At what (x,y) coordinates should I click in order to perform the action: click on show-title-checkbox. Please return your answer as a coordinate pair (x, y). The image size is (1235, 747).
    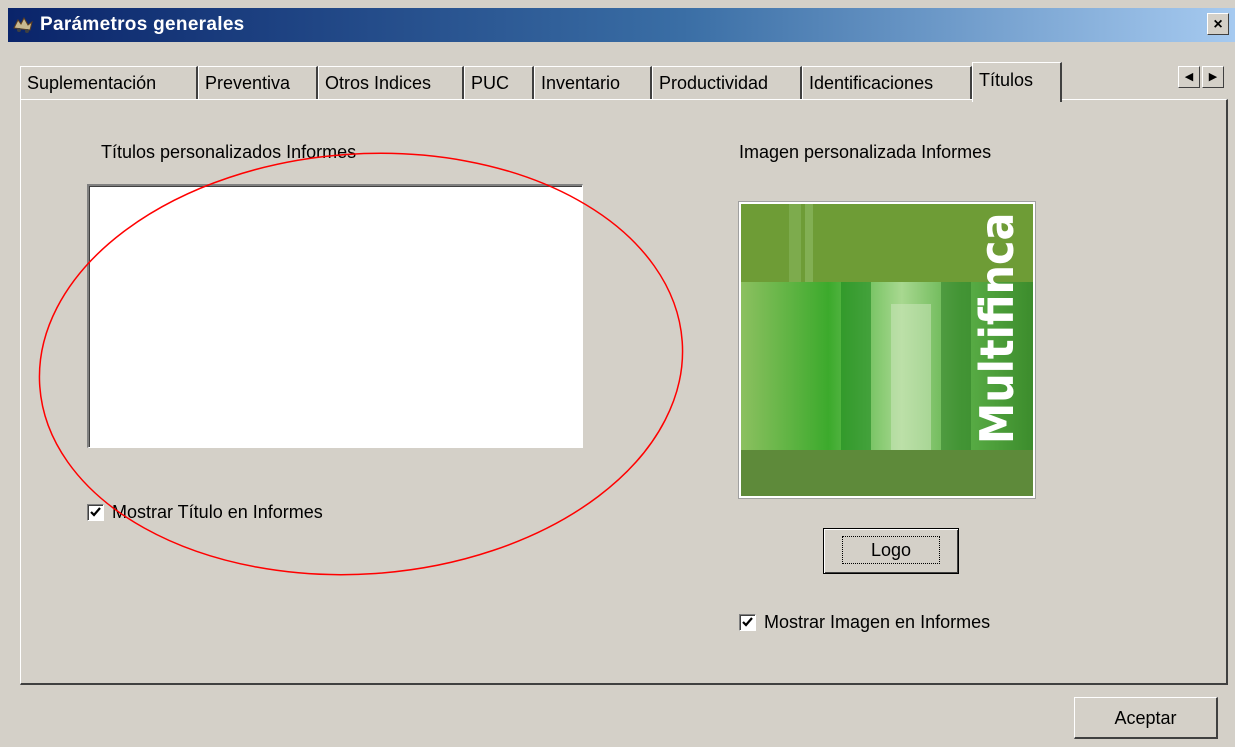
    Looking at the image, I should click on (95, 512).